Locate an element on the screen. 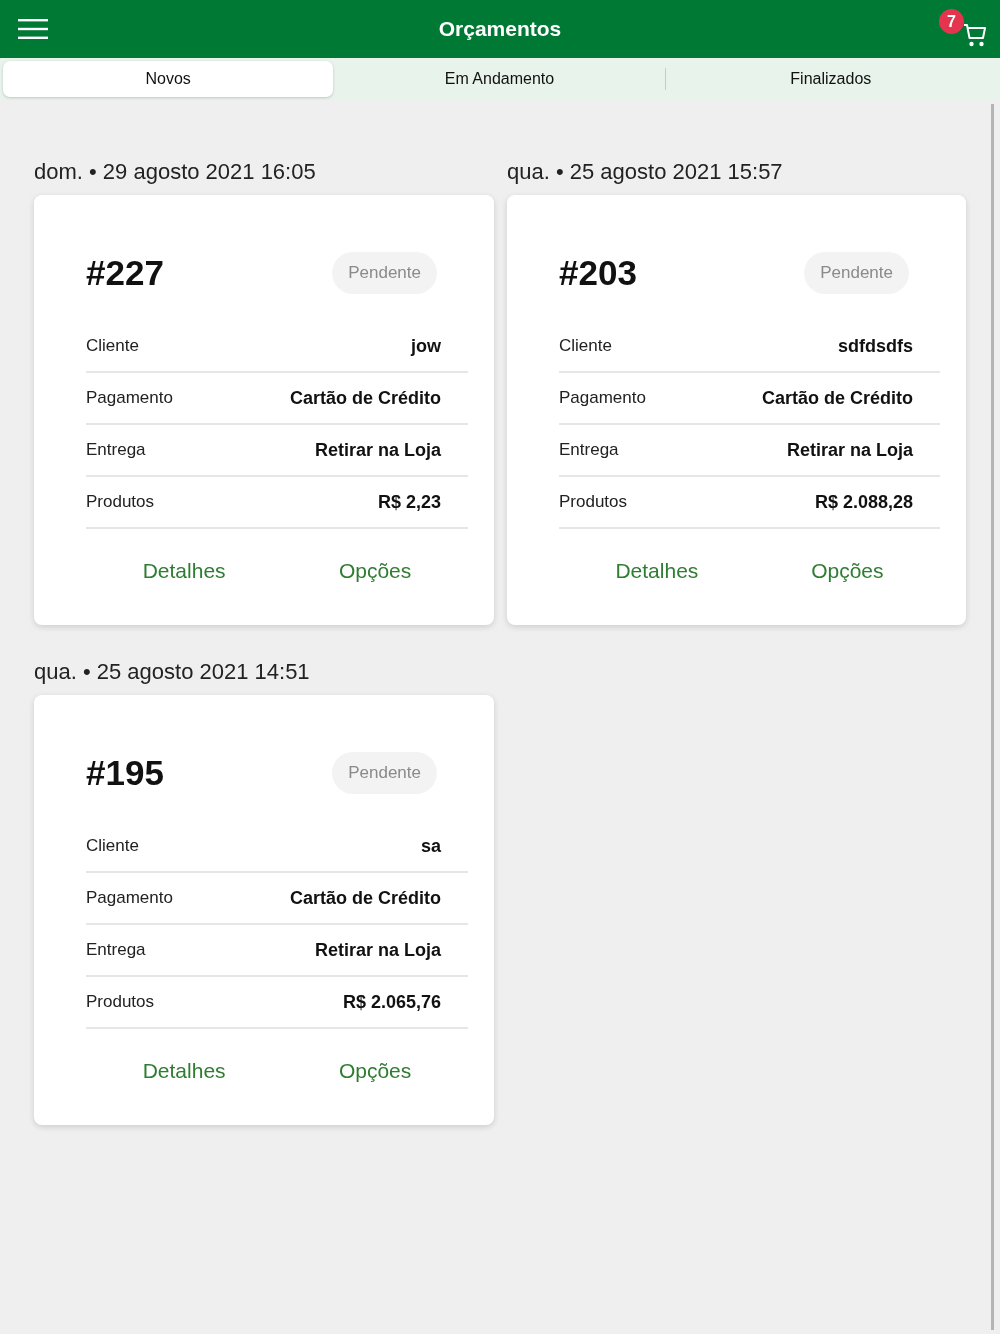 The height and width of the screenshot is (1334, 1000). order-date: dom. • 29 agosto 2021 16:05 is located at coordinates (175, 172).